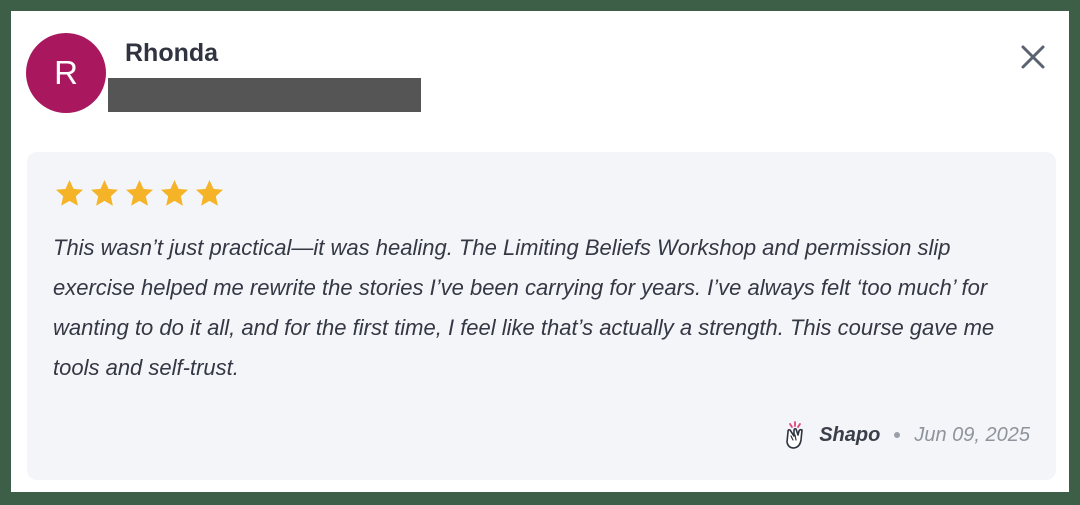 The width and height of the screenshot is (1080, 505). I want to click on separator-dot, so click(897, 435).